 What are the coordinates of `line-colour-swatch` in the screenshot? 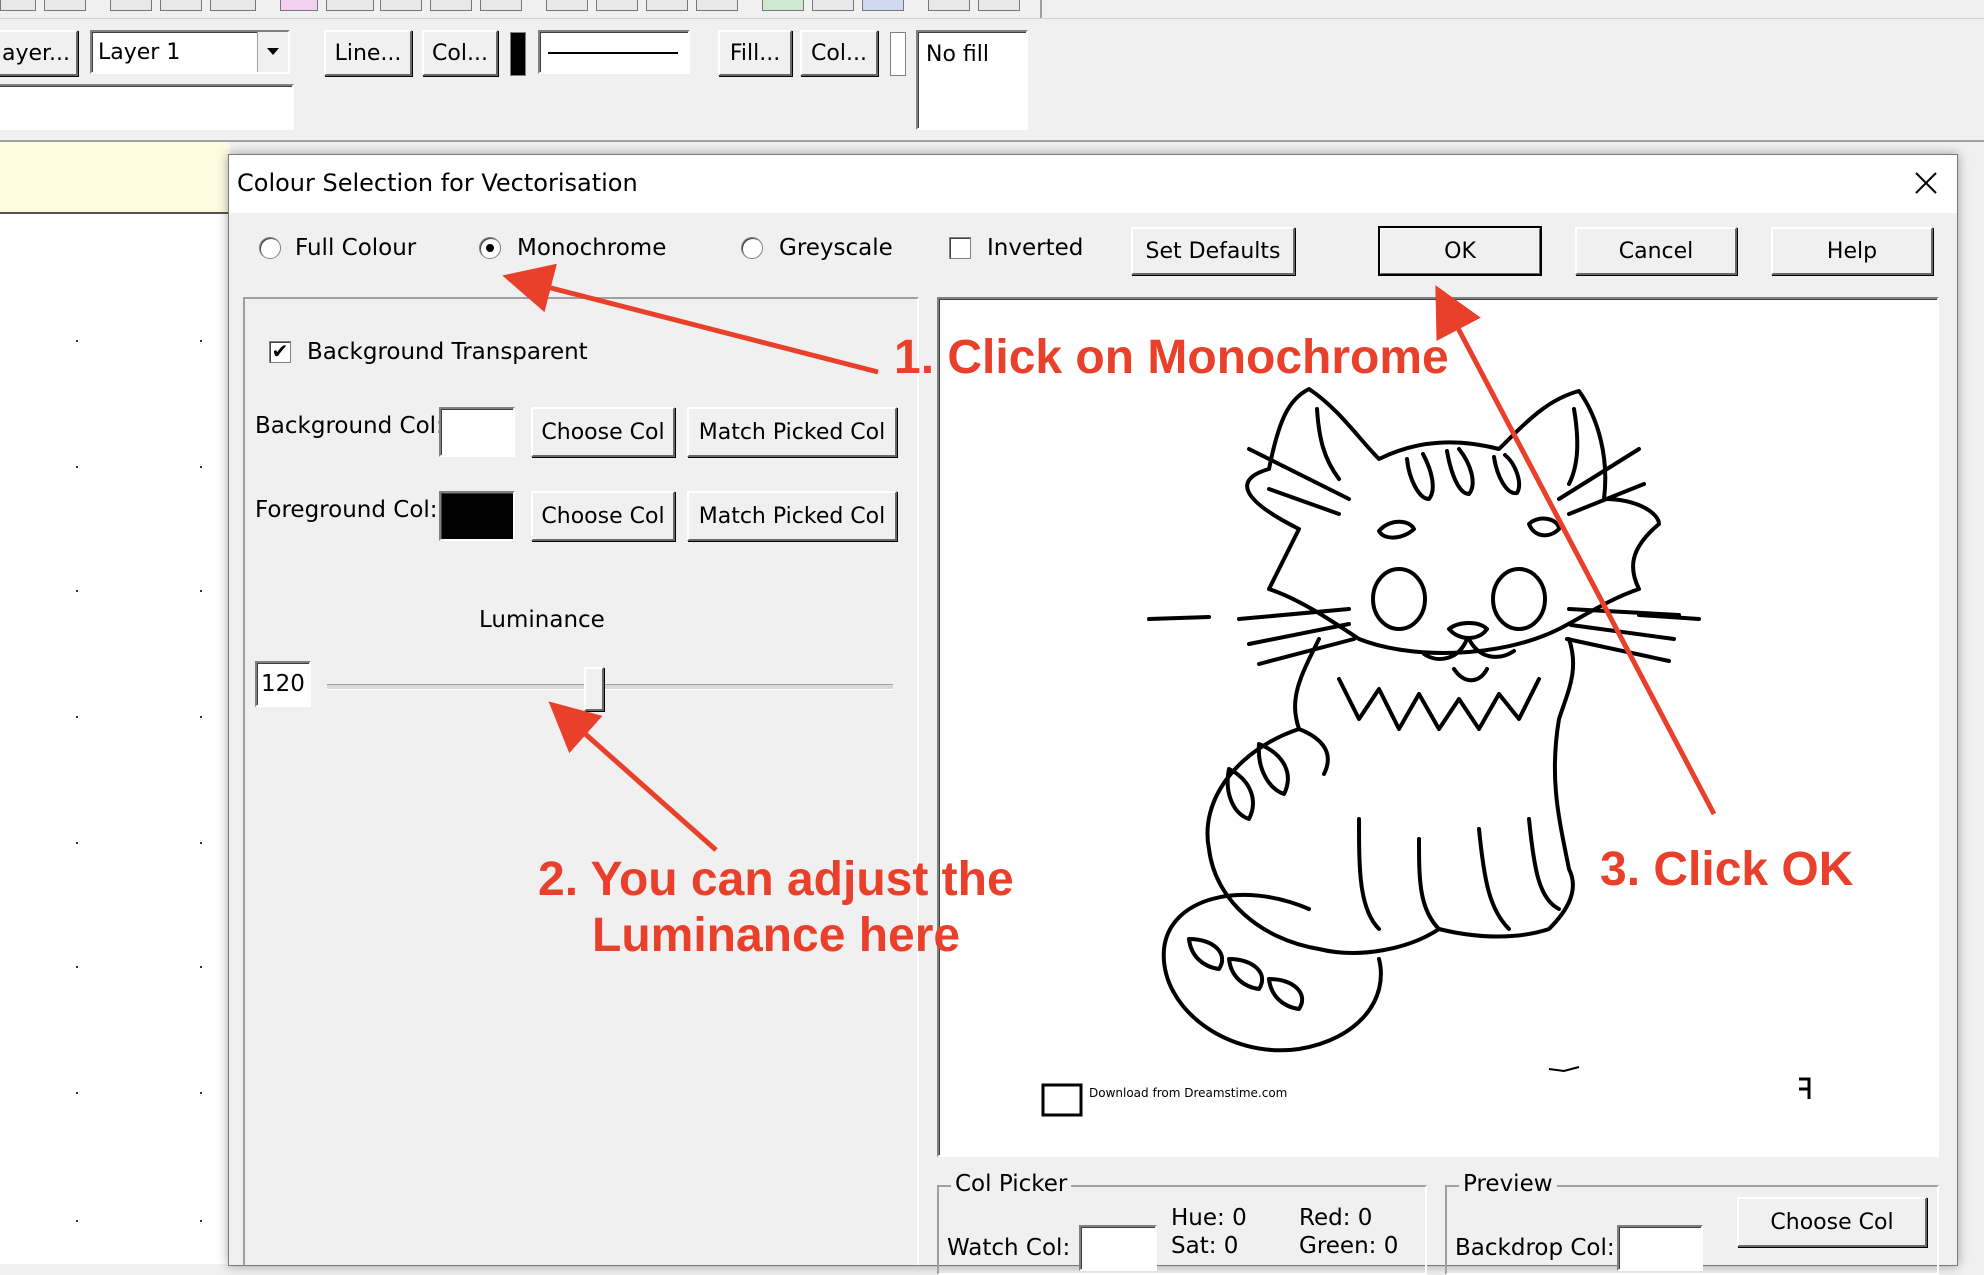 It's located at (518, 54).